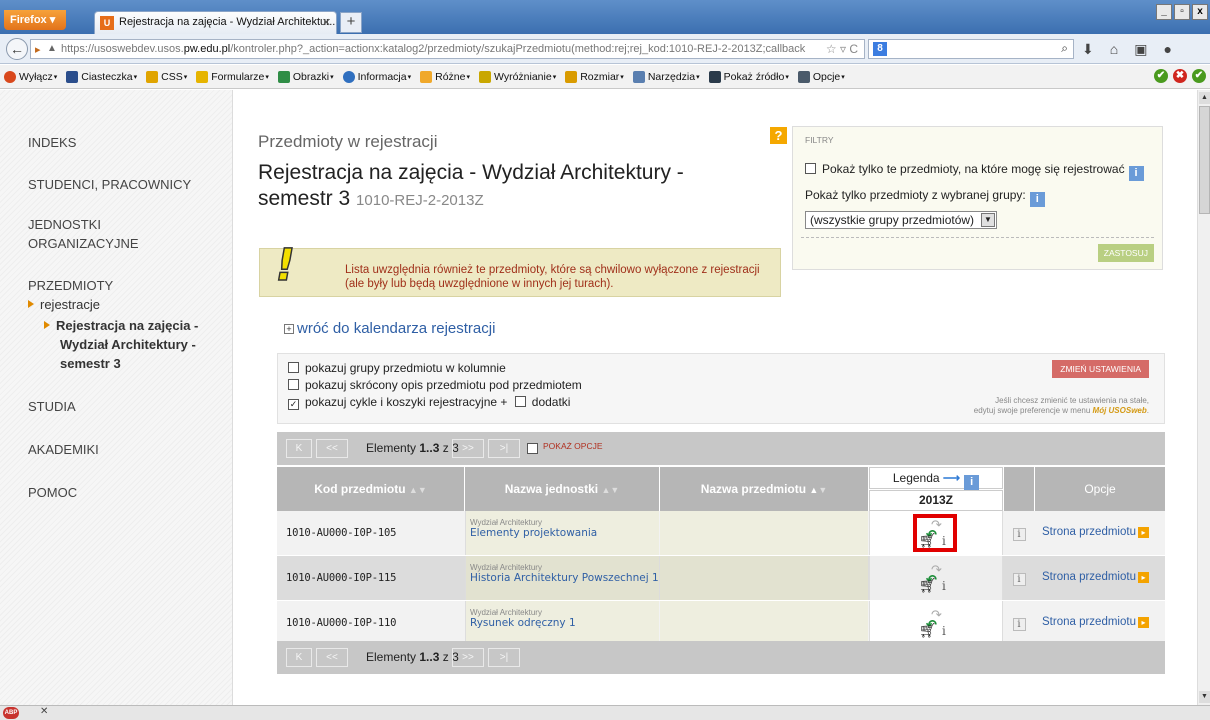  Describe the element at coordinates (109, 184) in the screenshot. I see `sidebar-item-studenci: STUDENCI, PRACOWNICY` at that location.